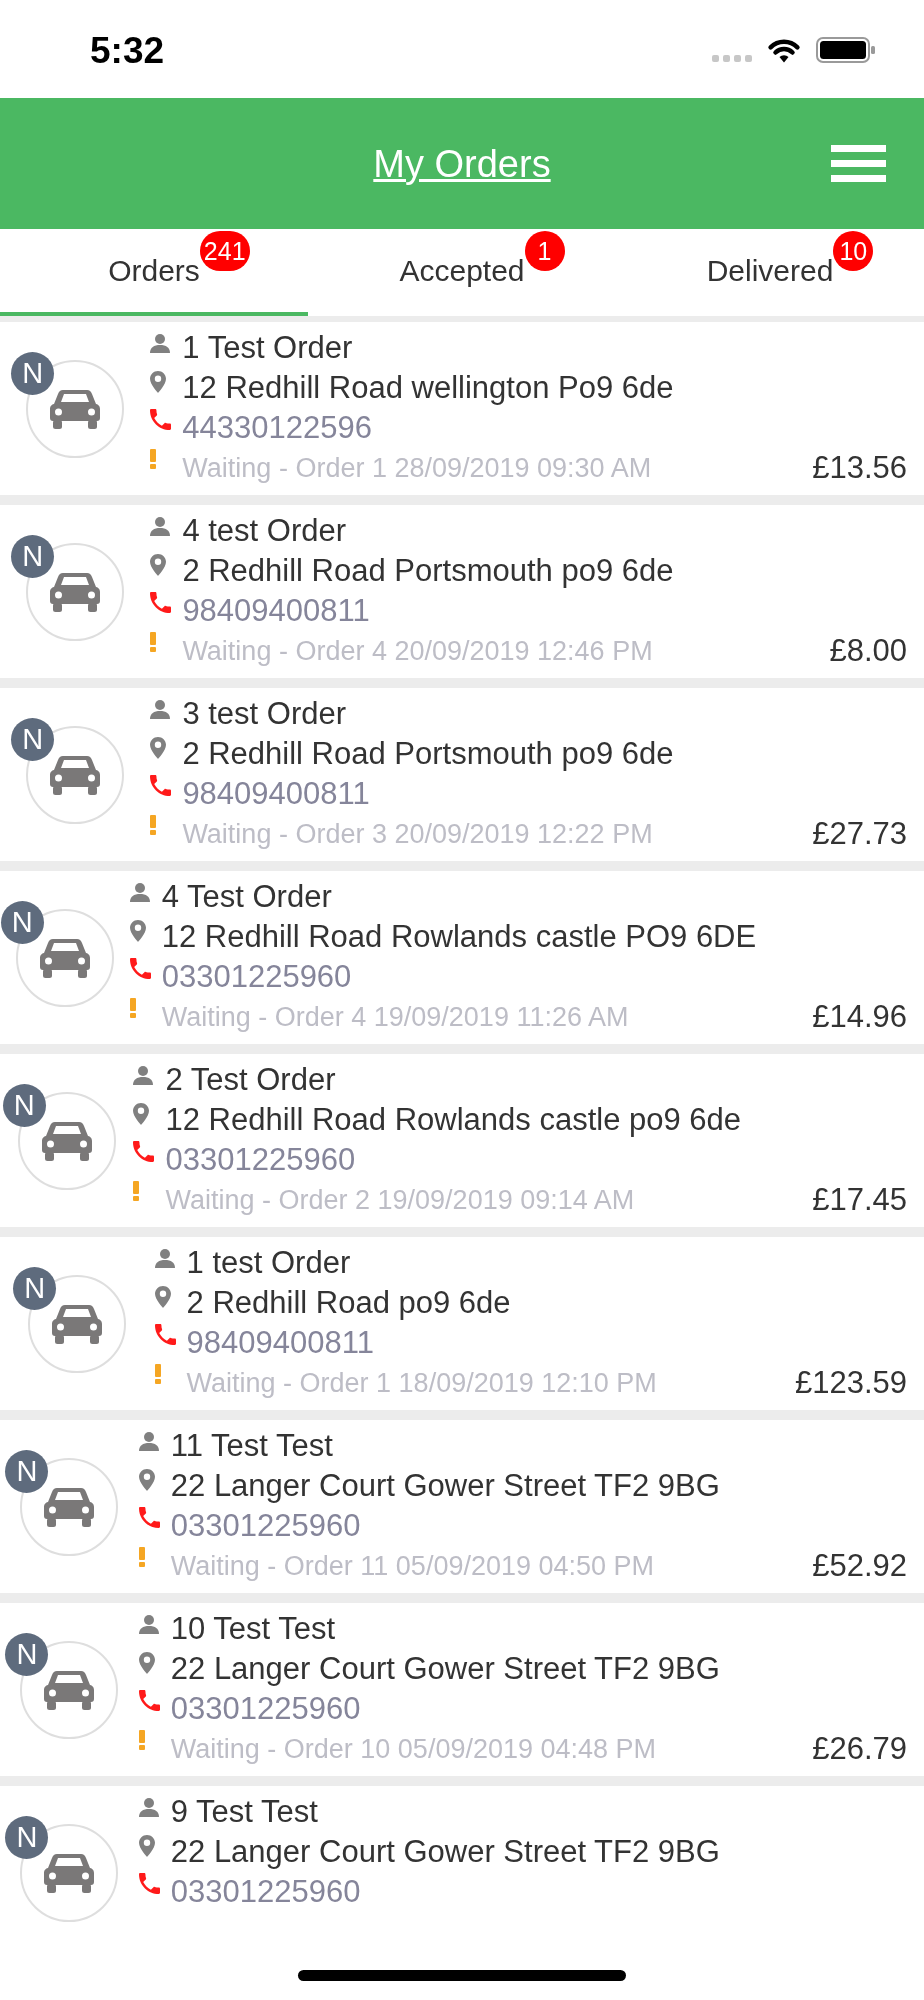 The height and width of the screenshot is (2000, 924). What do you see at coordinates (459, 937) in the screenshot?
I see `address-text: 12 Redhill Road Rowlands castle PO9 6DE` at bounding box center [459, 937].